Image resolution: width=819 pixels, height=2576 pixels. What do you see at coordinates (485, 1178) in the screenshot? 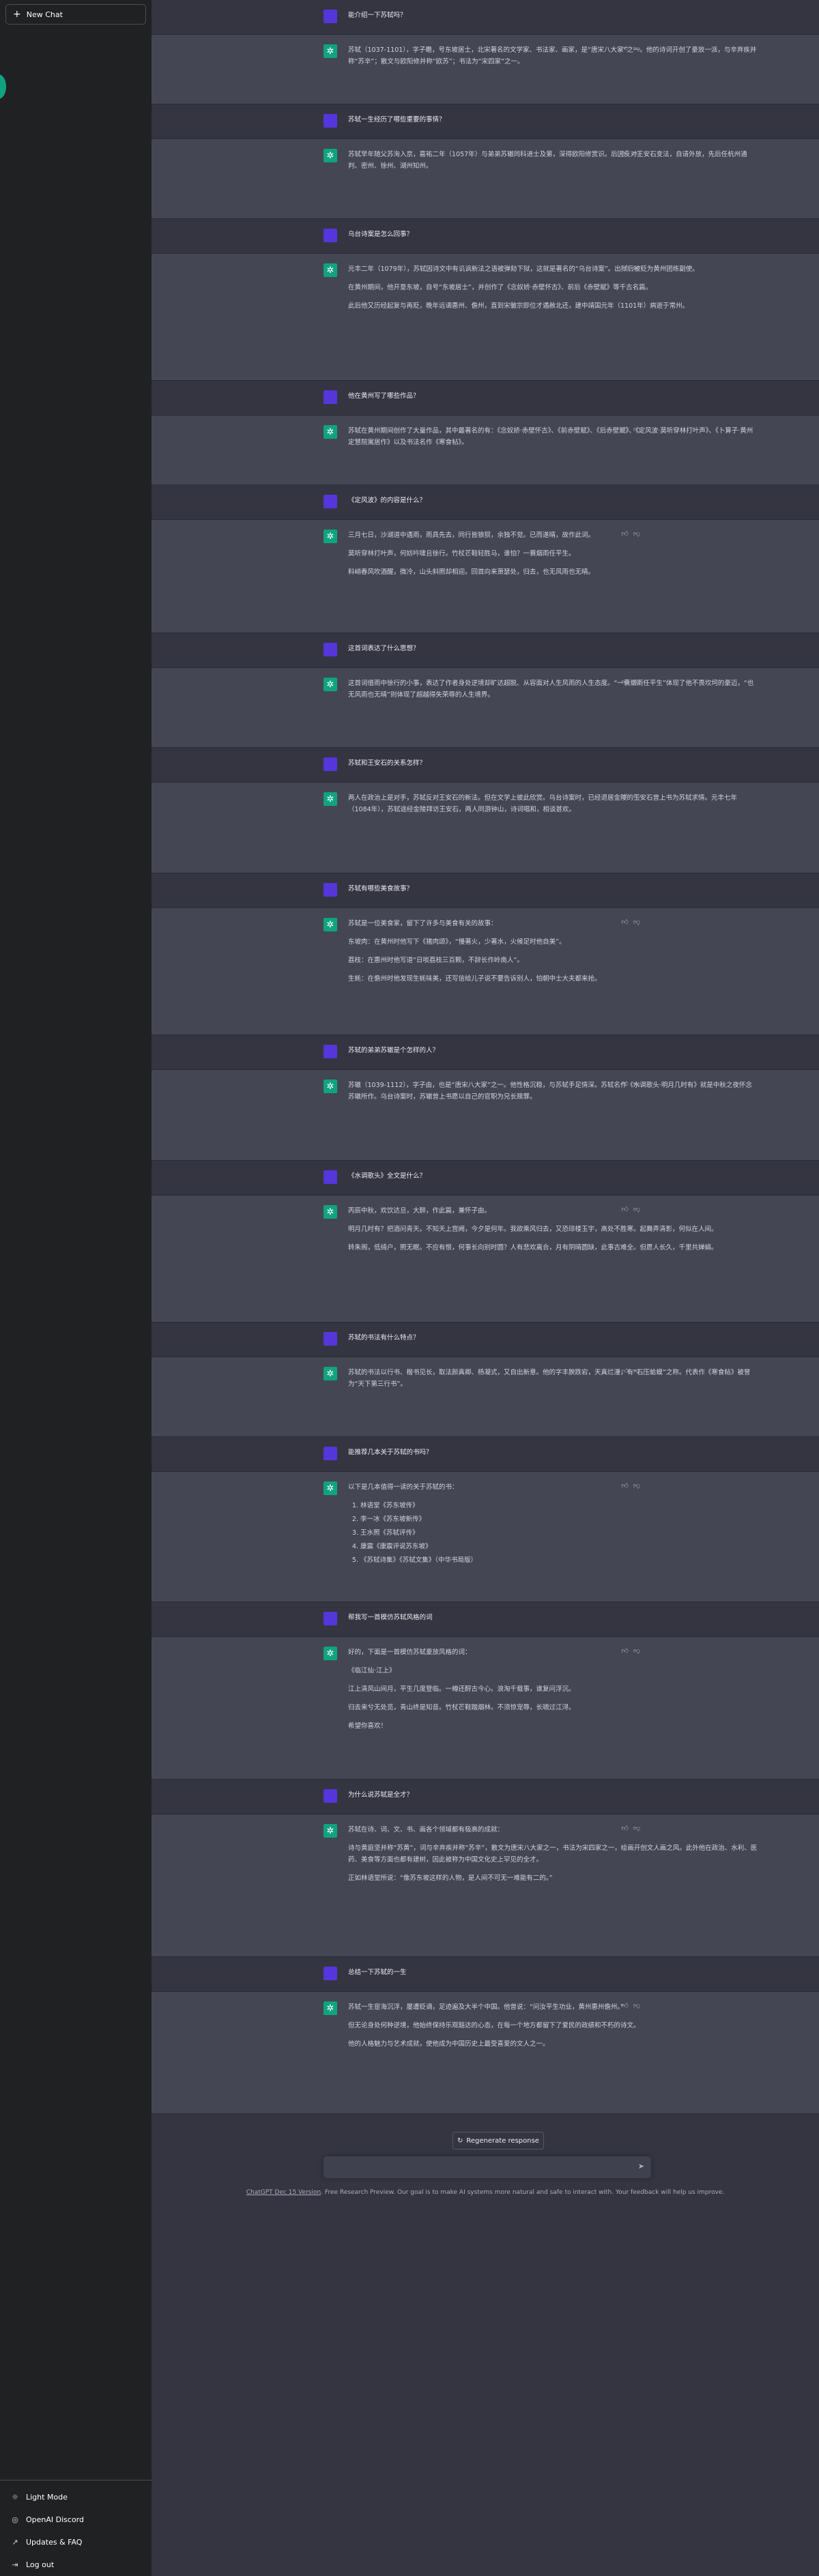
I see `user-message: 《水调歌头》全文是什么？` at bounding box center [485, 1178].